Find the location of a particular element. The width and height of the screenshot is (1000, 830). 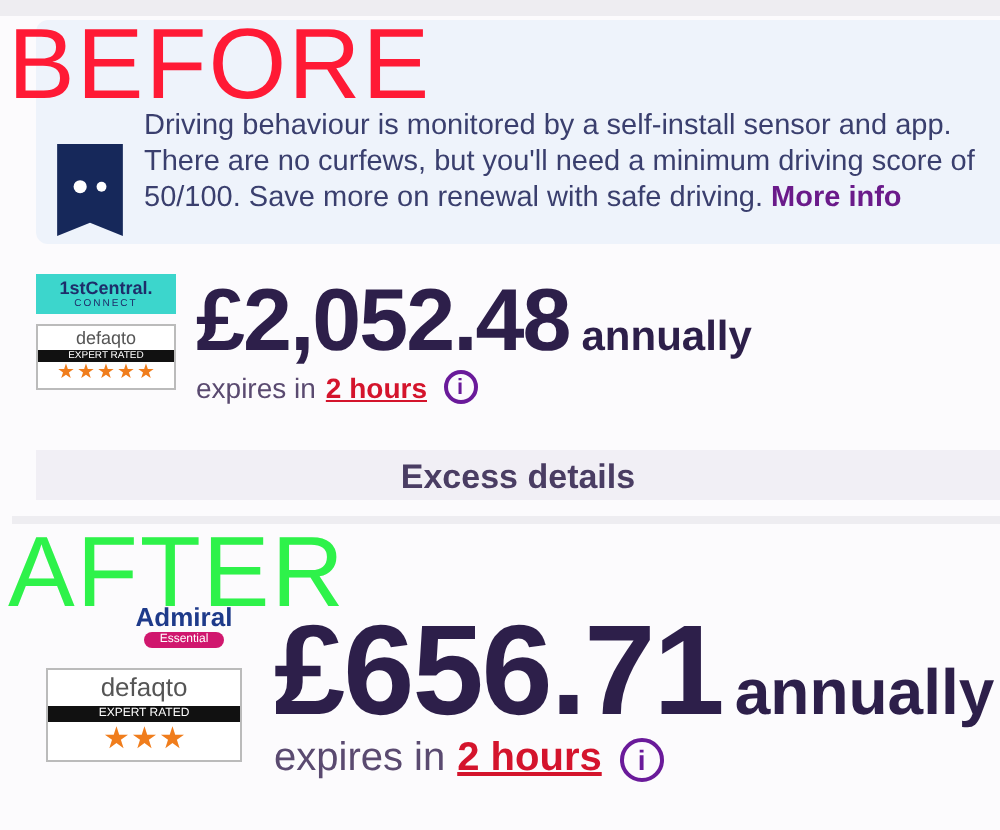

overlay-label: BEFORE is located at coordinates (220, 64).